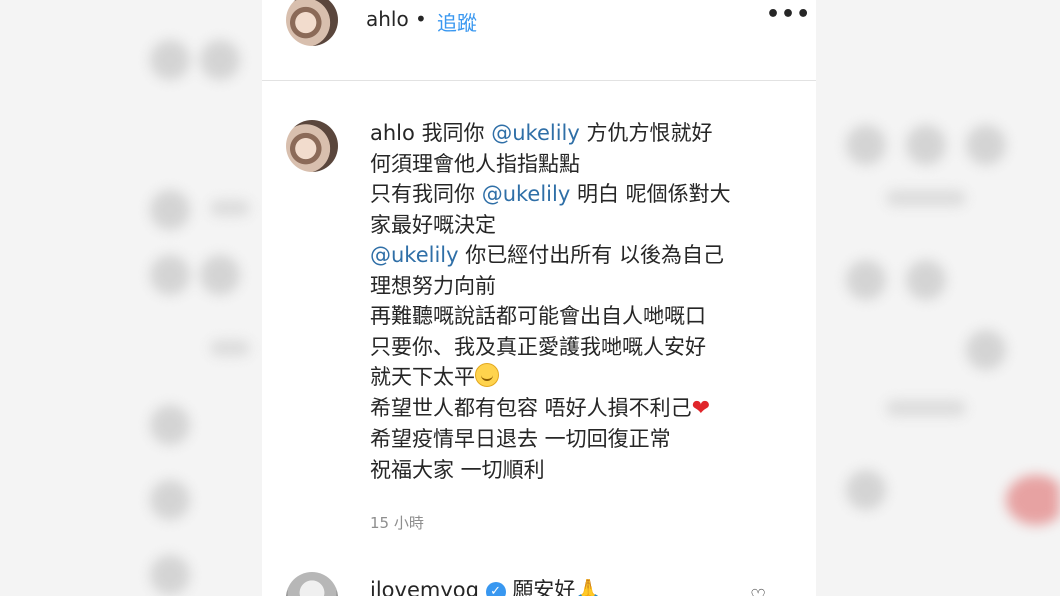 Image resolution: width=1060 pixels, height=596 pixels. Describe the element at coordinates (538, 346) in the screenshot. I see `comment-line: 只要你、我及真正愛護我哋嘅人安好` at that location.